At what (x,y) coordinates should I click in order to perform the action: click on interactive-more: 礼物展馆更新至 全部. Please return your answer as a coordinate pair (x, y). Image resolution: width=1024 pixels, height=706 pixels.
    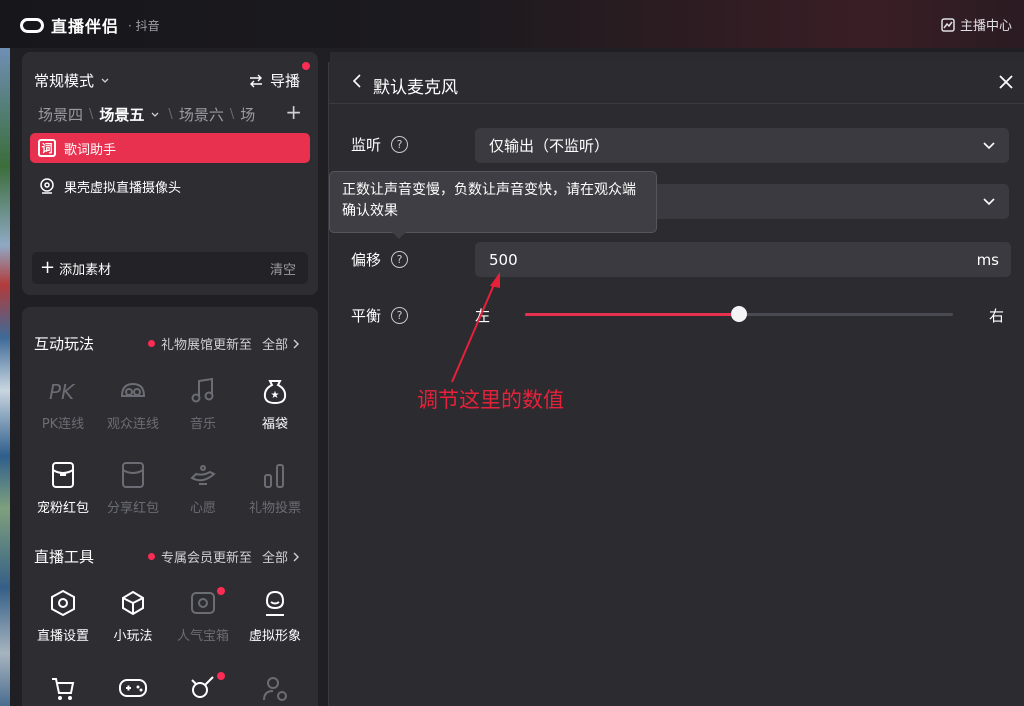
    Looking at the image, I should click on (223, 343).